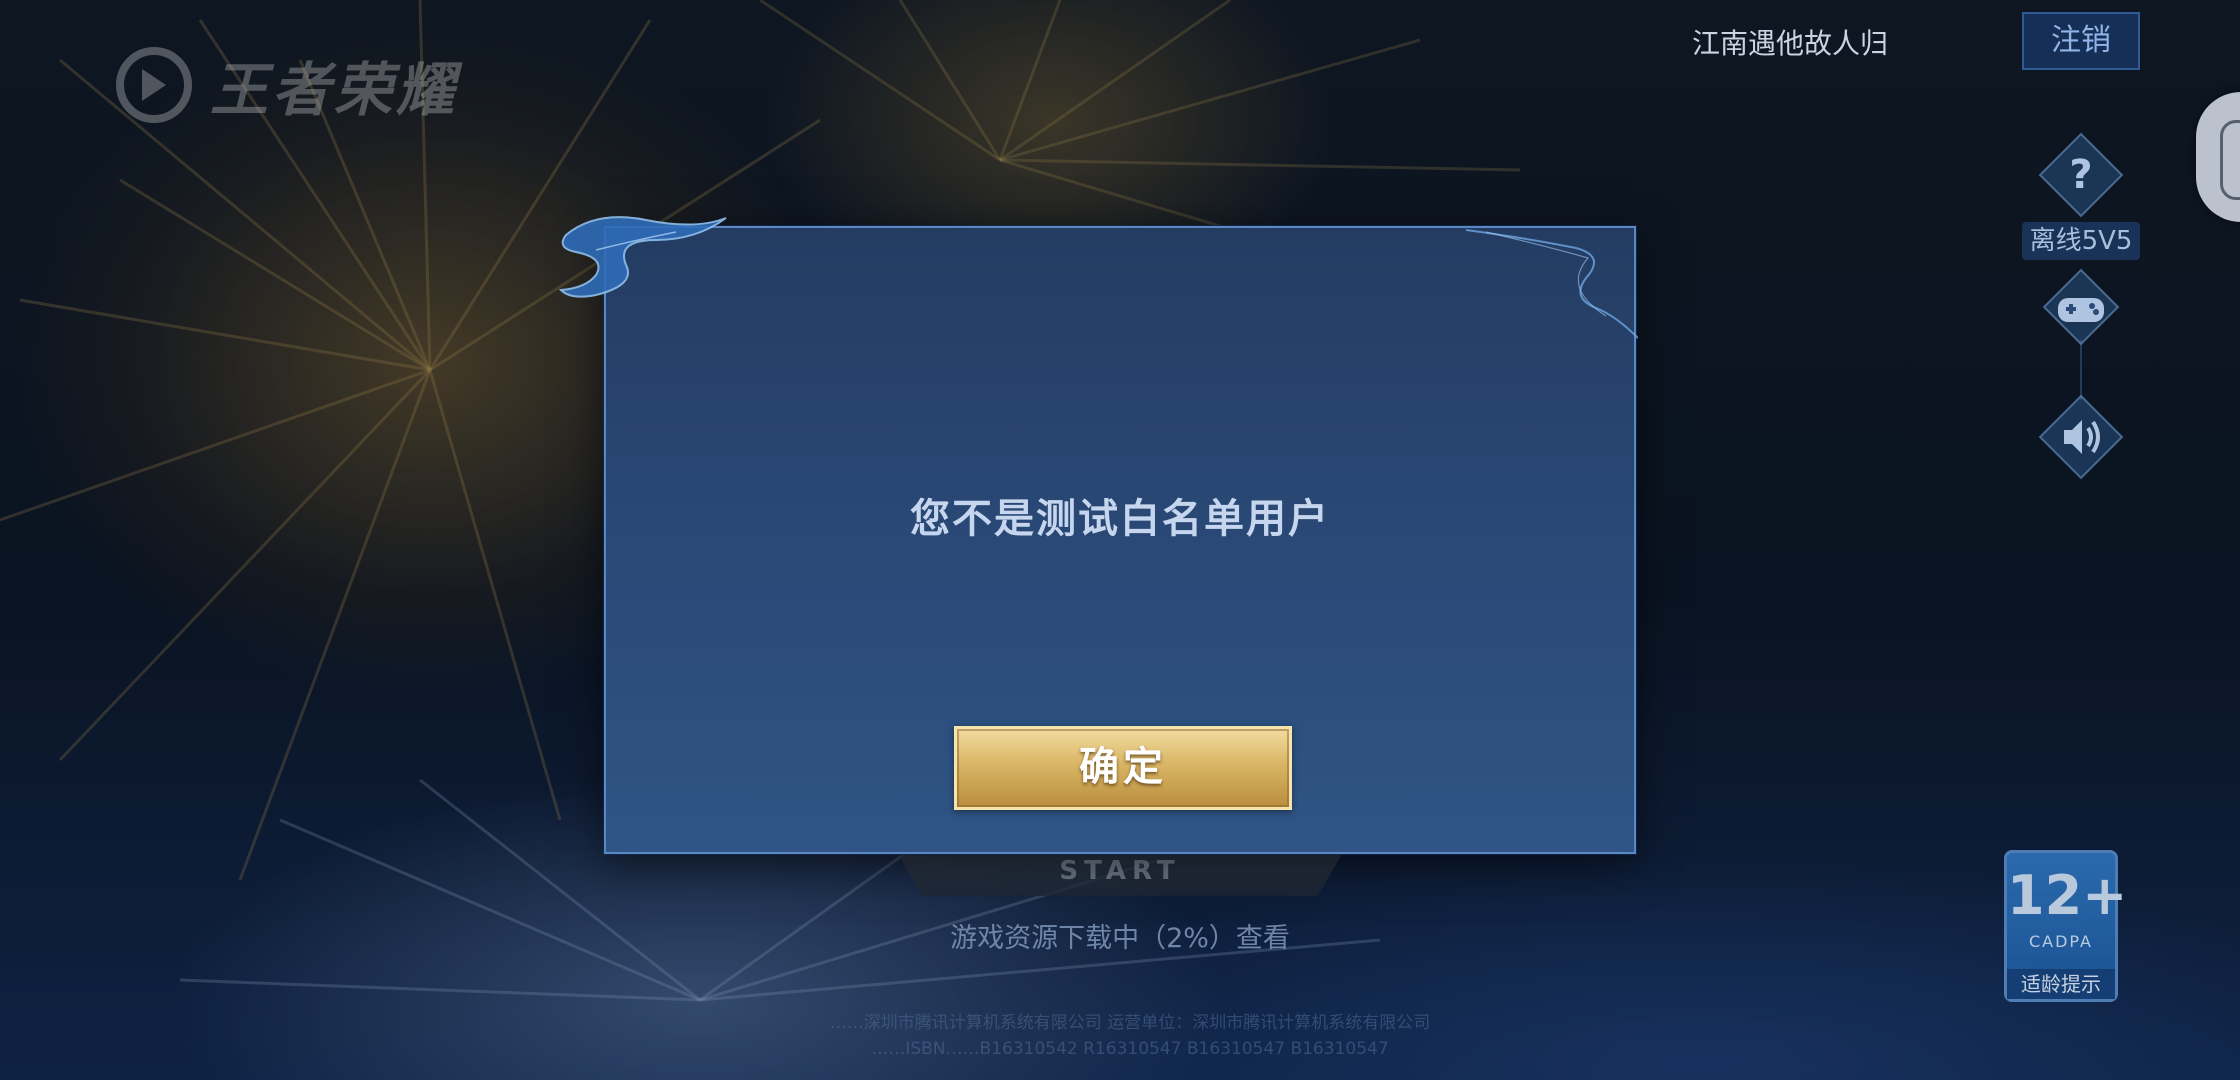 The width and height of the screenshot is (2240, 1080). What do you see at coordinates (2081, 241) in the screenshot?
I see `offline-5v5-label: 离线5V5` at bounding box center [2081, 241].